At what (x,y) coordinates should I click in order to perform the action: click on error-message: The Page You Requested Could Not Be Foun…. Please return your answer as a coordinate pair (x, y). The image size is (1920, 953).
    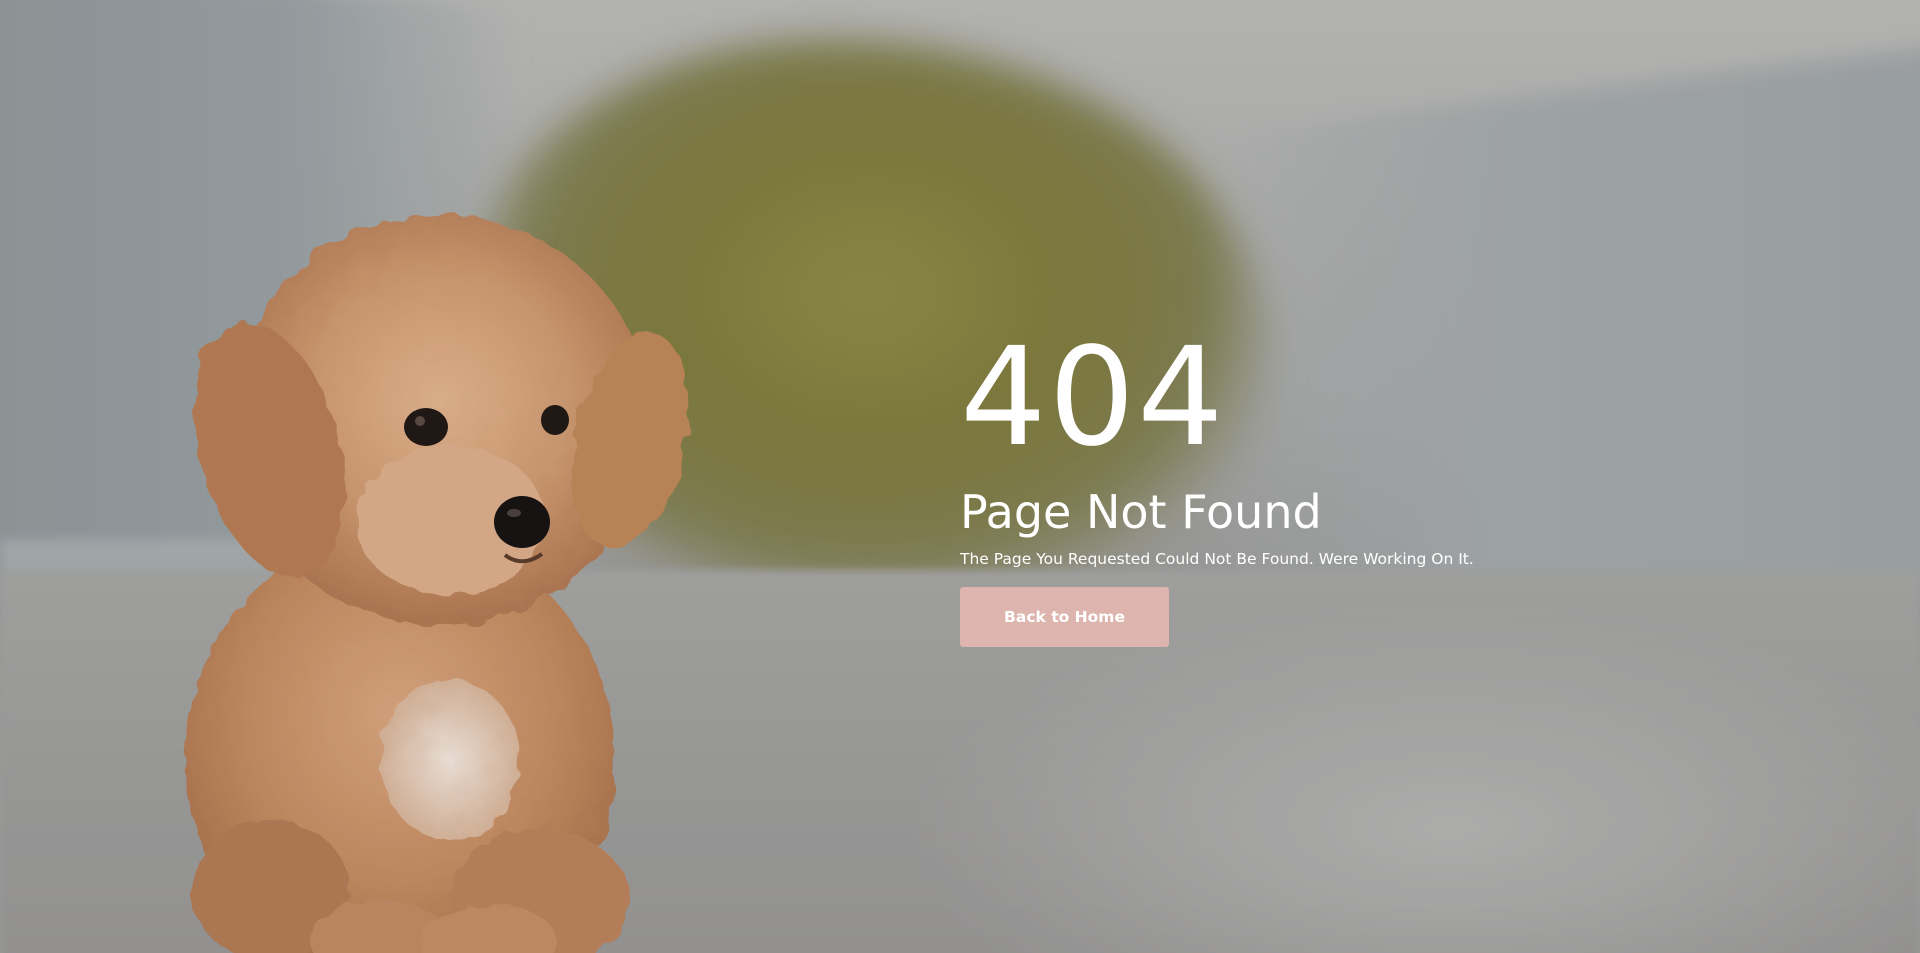
    Looking at the image, I should click on (1217, 559).